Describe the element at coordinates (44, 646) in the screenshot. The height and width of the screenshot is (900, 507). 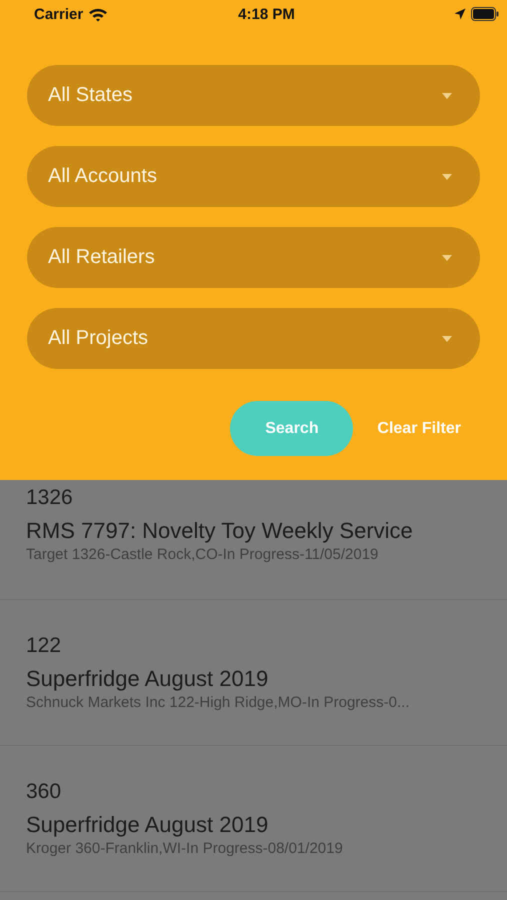
I see `store-number: 122` at that location.